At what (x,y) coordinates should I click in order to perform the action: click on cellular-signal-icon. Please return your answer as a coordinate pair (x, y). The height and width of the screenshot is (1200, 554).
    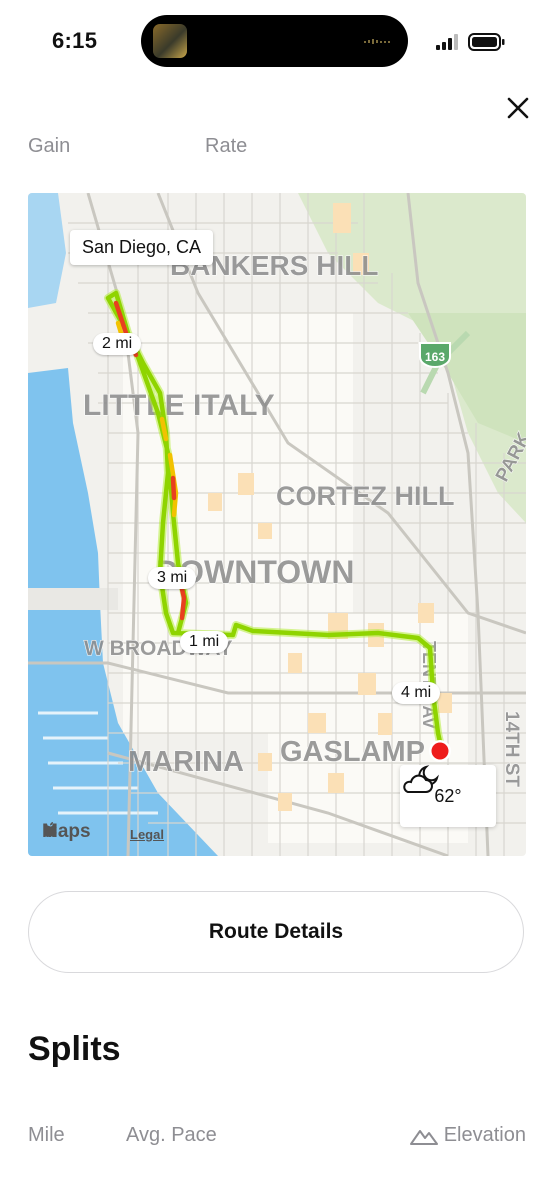
    Looking at the image, I should click on (447, 42).